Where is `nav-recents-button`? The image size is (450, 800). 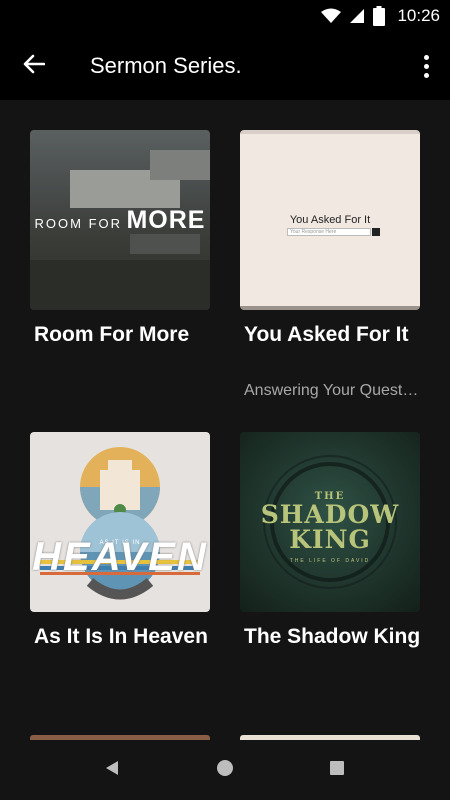 nav-recents-button is located at coordinates (337, 770).